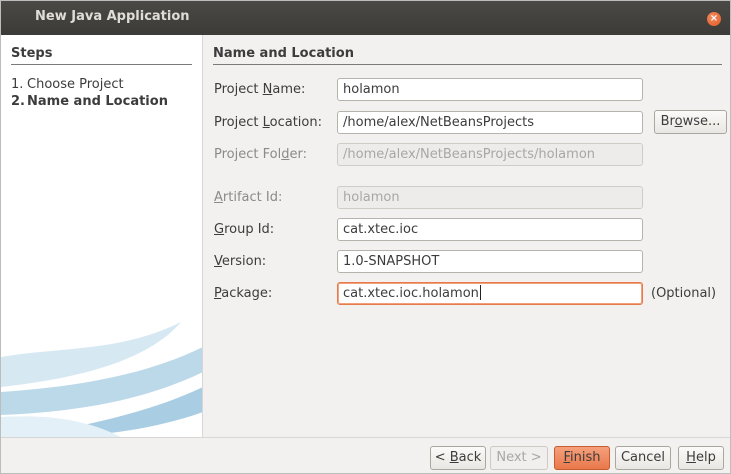 The height and width of the screenshot is (474, 731). Describe the element at coordinates (244, 229) in the screenshot. I see `group-id-label: Group Id:` at that location.